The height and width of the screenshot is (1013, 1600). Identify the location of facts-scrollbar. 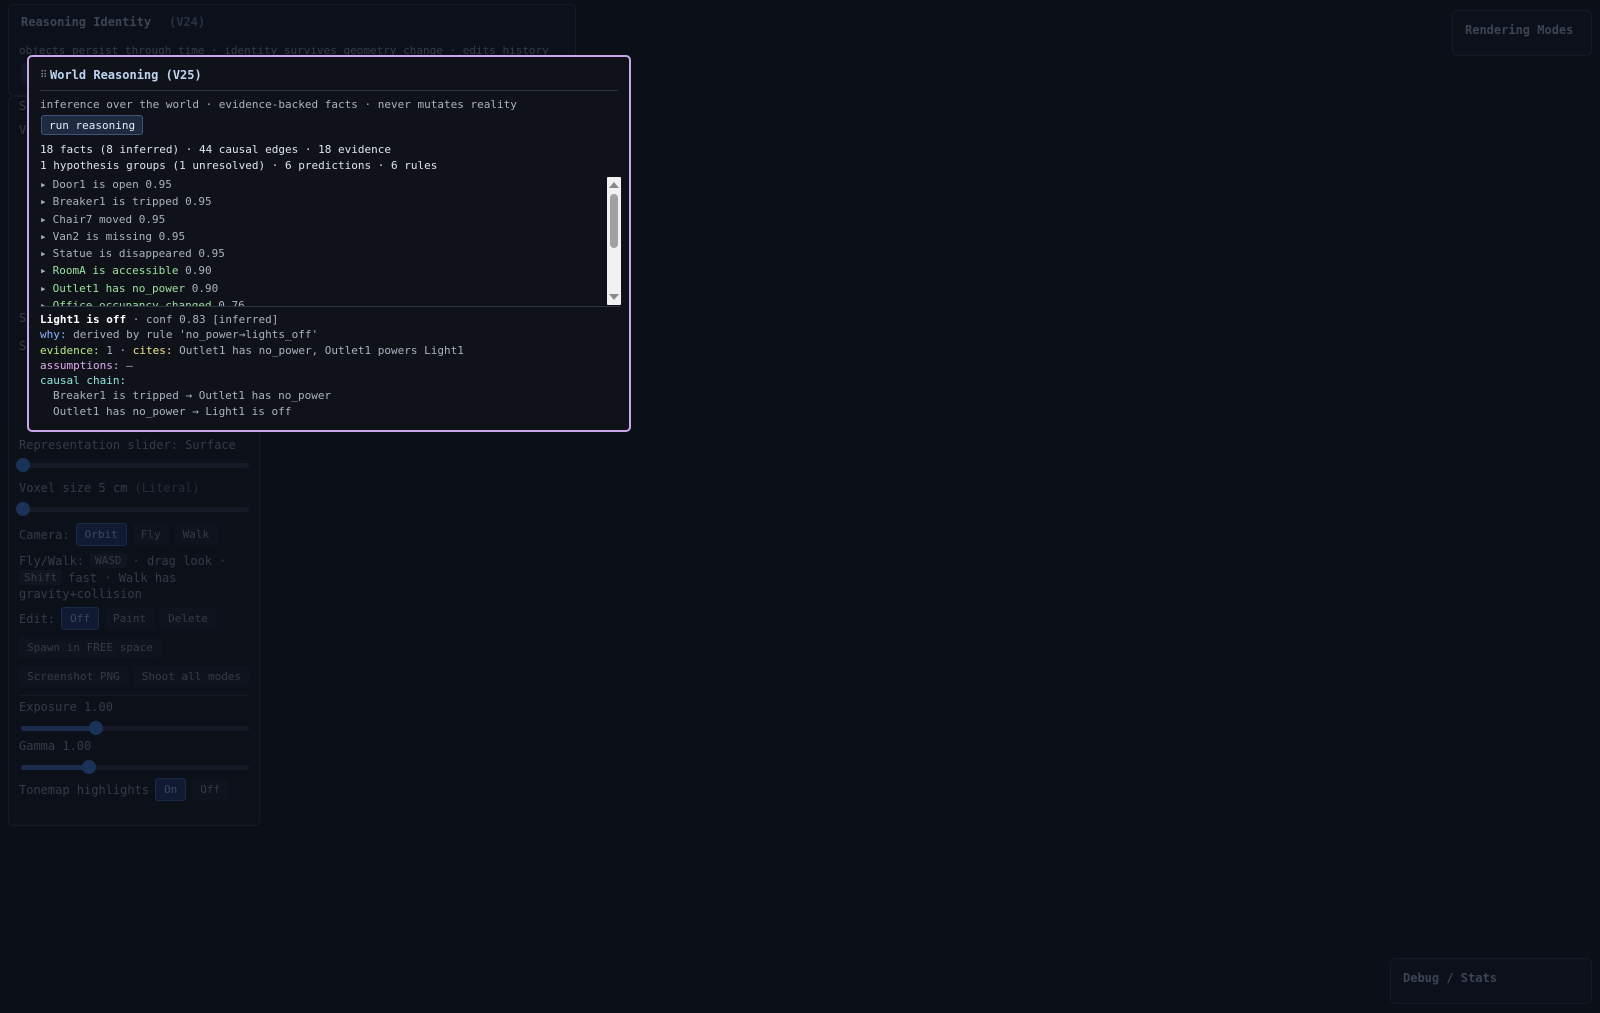
(614, 241).